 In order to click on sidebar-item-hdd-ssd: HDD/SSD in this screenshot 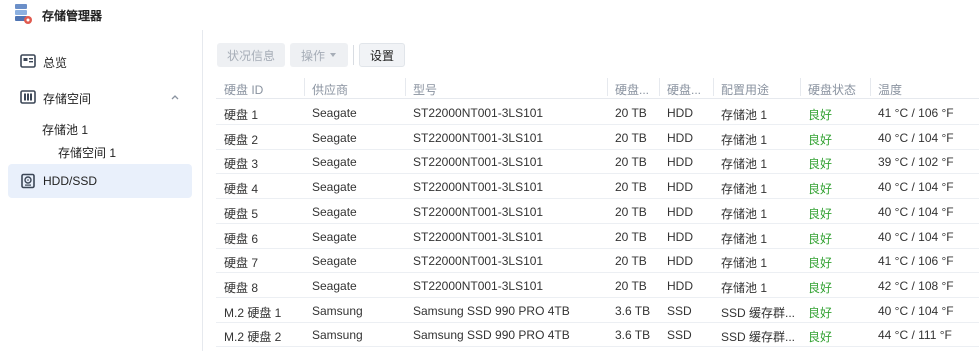, I will do `click(100, 181)`.